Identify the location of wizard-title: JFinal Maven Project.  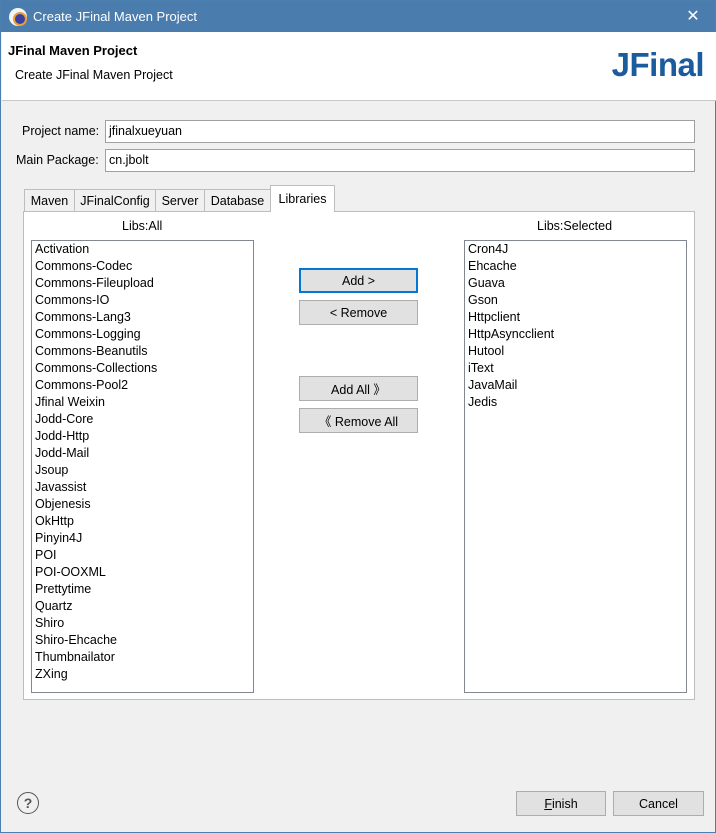
(73, 50).